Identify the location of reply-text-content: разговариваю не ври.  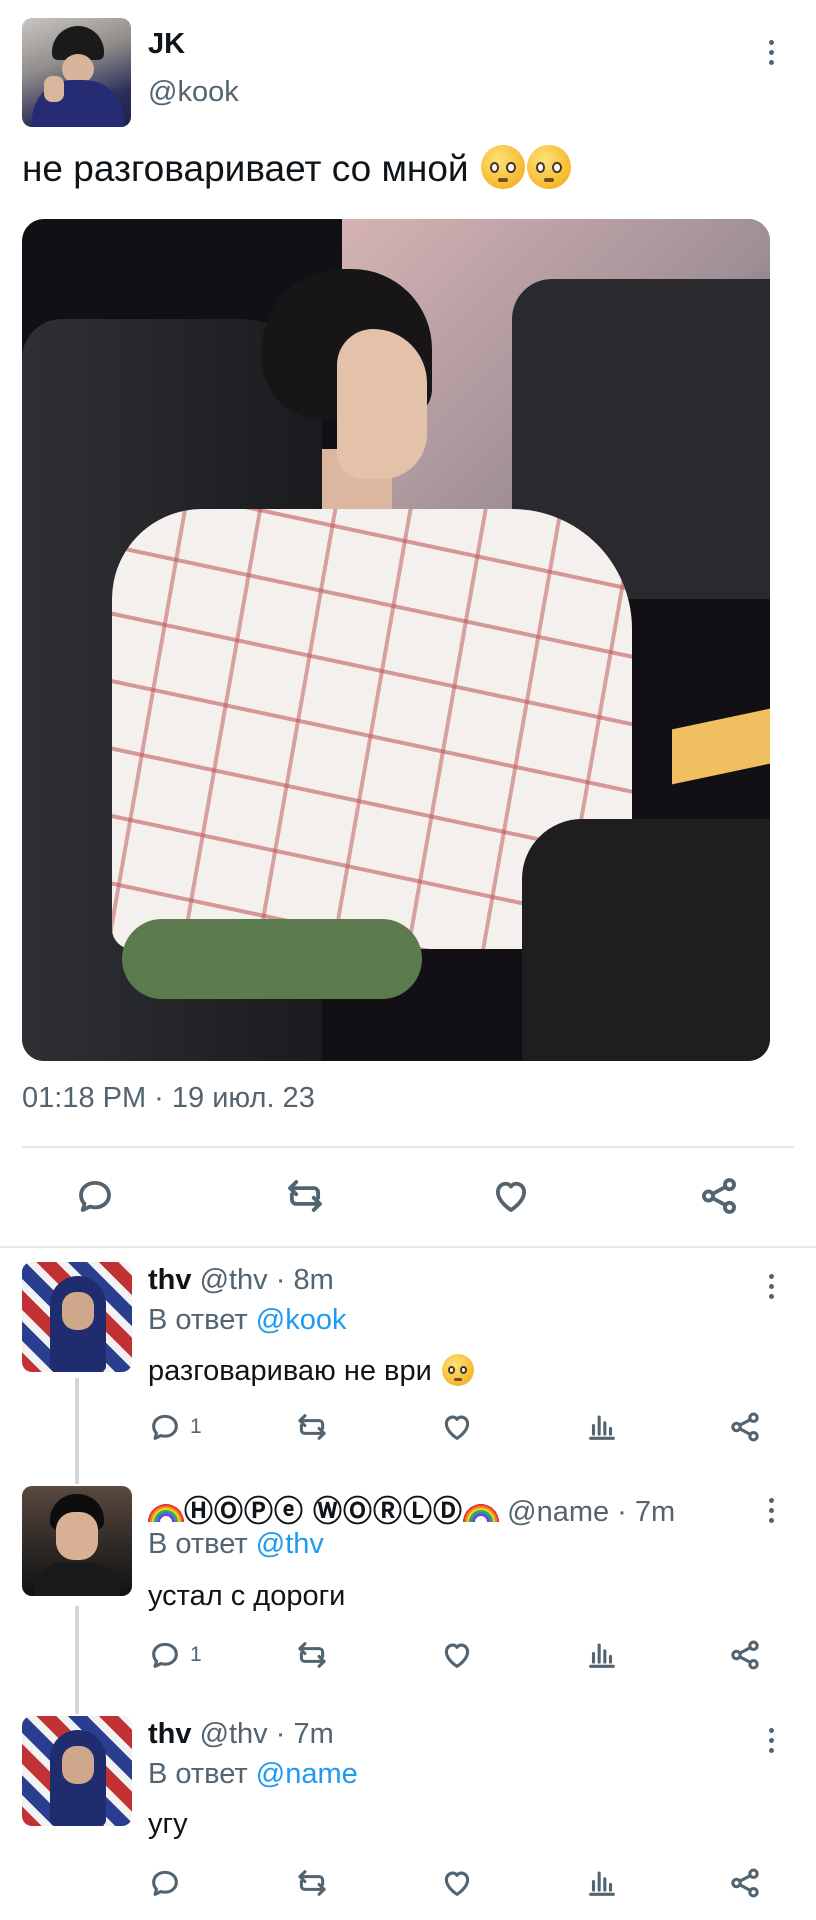
(290, 1371).